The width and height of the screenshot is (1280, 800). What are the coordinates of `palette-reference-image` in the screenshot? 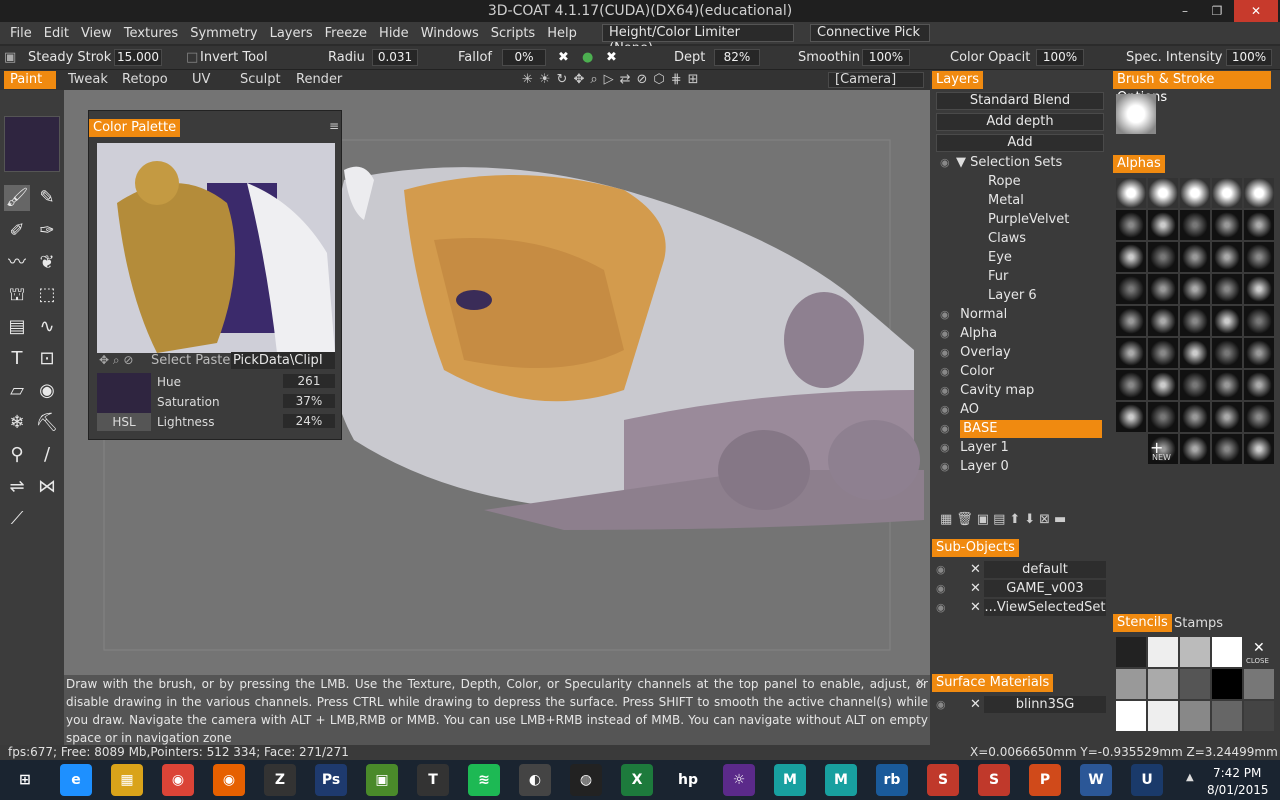 It's located at (216, 248).